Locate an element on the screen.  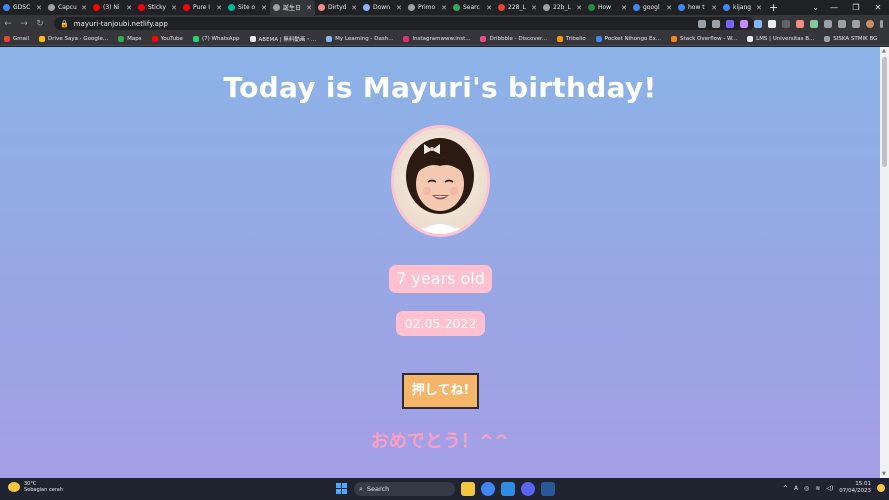
bookmark-item: Maps is located at coordinates (130, 38).